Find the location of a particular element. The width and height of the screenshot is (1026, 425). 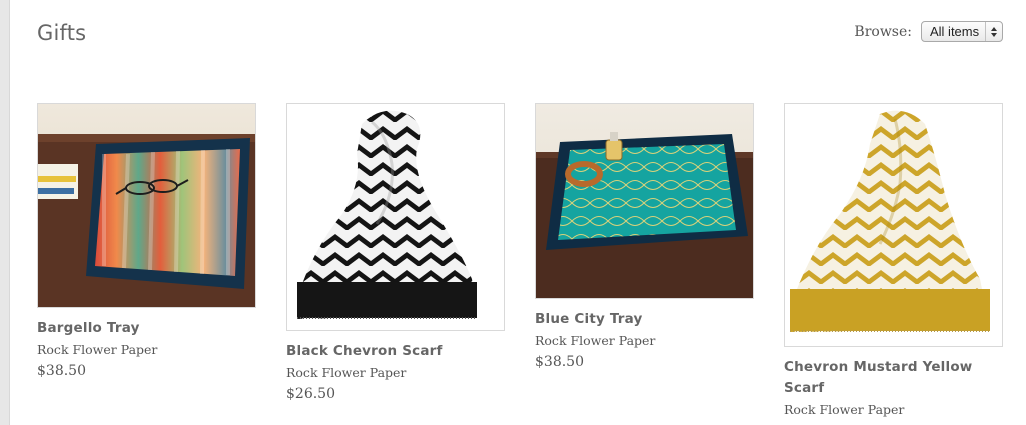

page-title: Gifts is located at coordinates (62, 33).